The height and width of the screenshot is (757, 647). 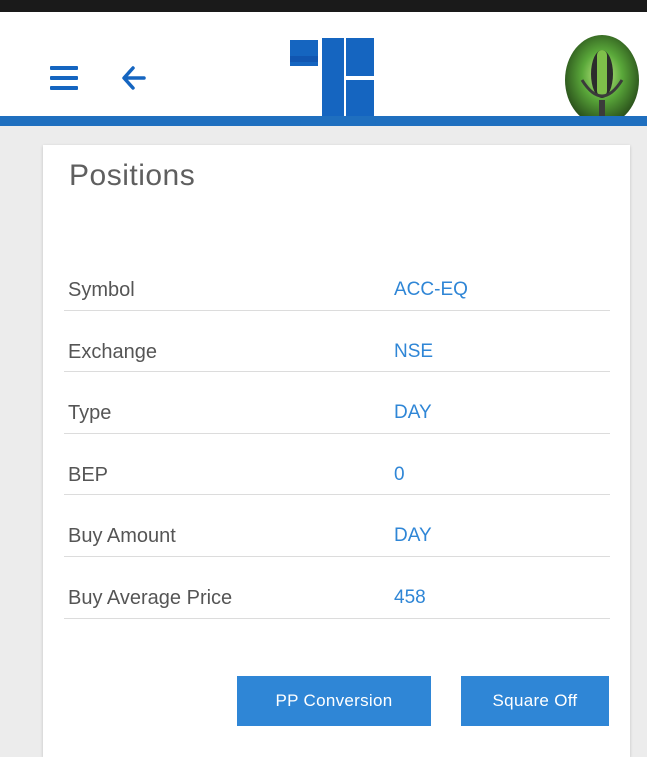 I want to click on detail-value: ACC-EQ, so click(x=431, y=289).